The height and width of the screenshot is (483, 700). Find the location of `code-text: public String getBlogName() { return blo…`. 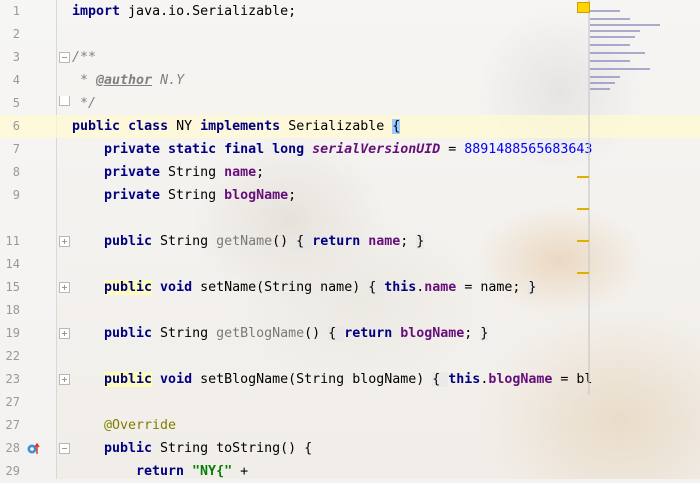

code-text: public String getBlogName() { return blo… is located at coordinates (296, 333).